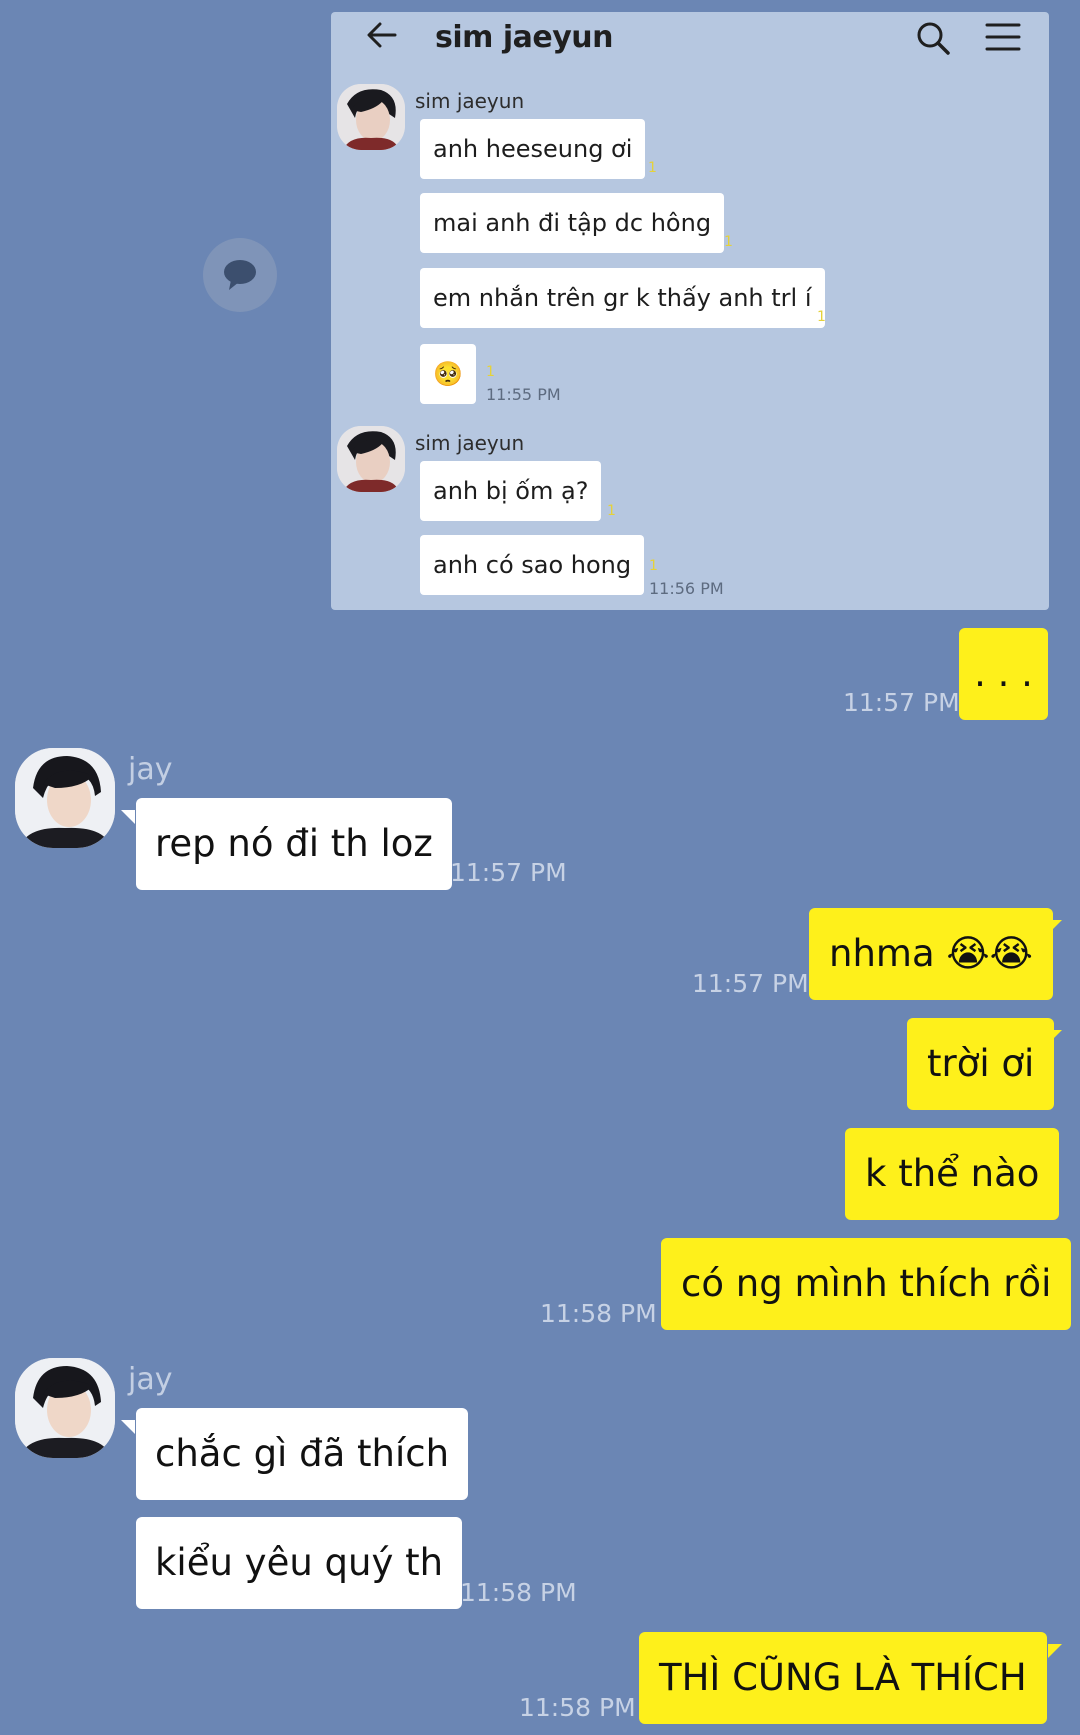 Image resolution: width=1080 pixels, height=1735 pixels. I want to click on speech-bubble-icon, so click(240, 275).